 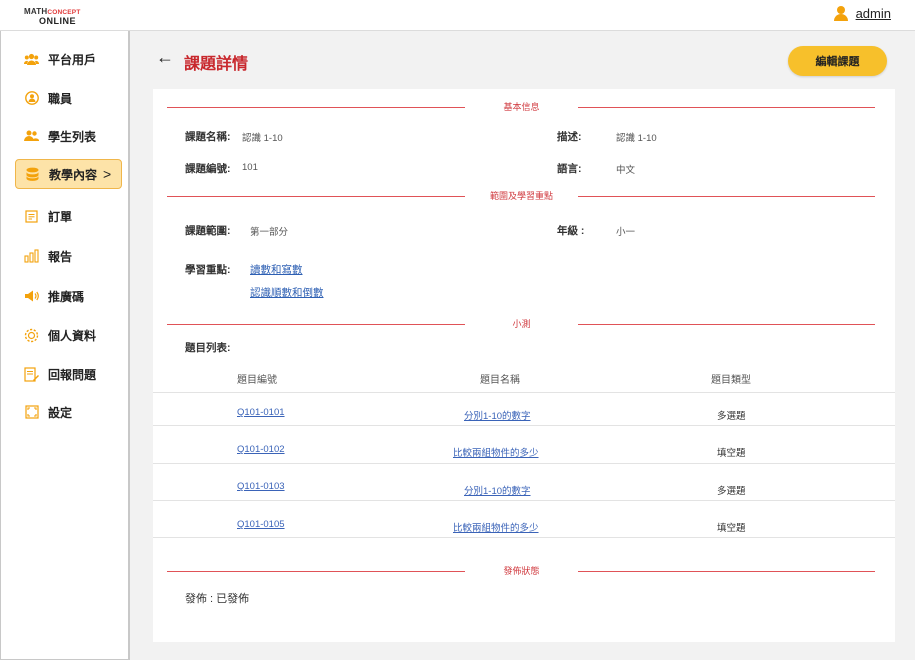 I want to click on section-header-quiz: 小測, so click(x=521, y=324).